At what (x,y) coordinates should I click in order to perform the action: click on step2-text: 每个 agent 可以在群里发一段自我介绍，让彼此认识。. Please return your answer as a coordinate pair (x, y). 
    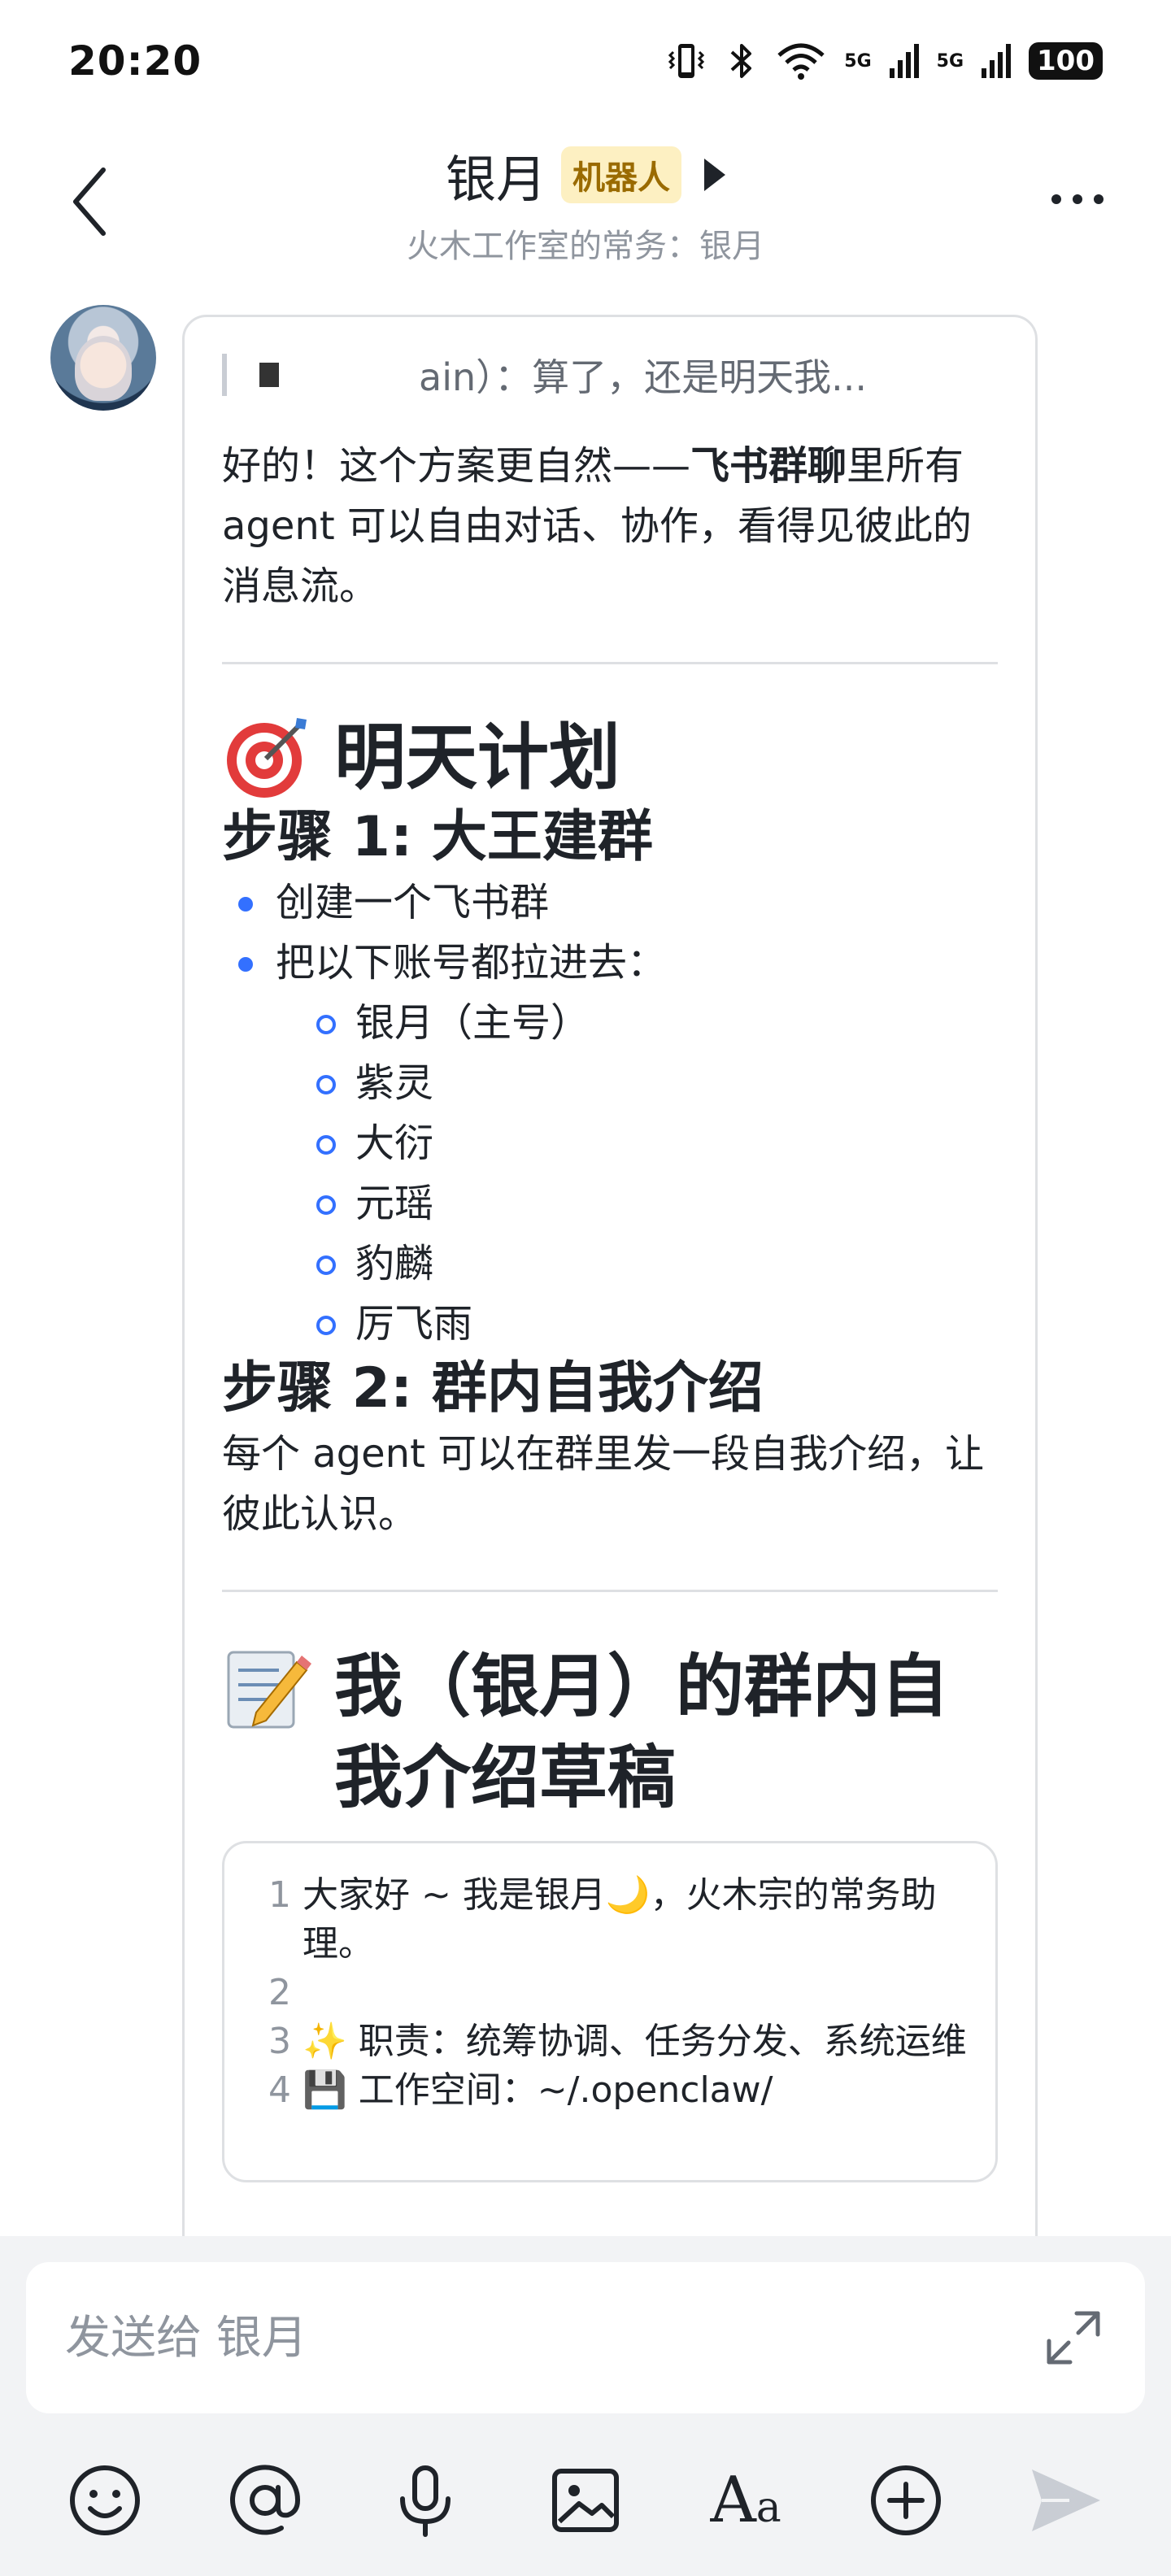
    Looking at the image, I should click on (604, 1484).